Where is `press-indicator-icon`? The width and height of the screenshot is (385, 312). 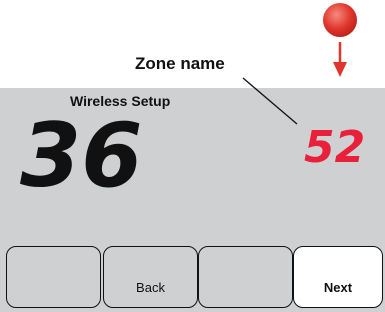 press-indicator-icon is located at coordinates (340, 20).